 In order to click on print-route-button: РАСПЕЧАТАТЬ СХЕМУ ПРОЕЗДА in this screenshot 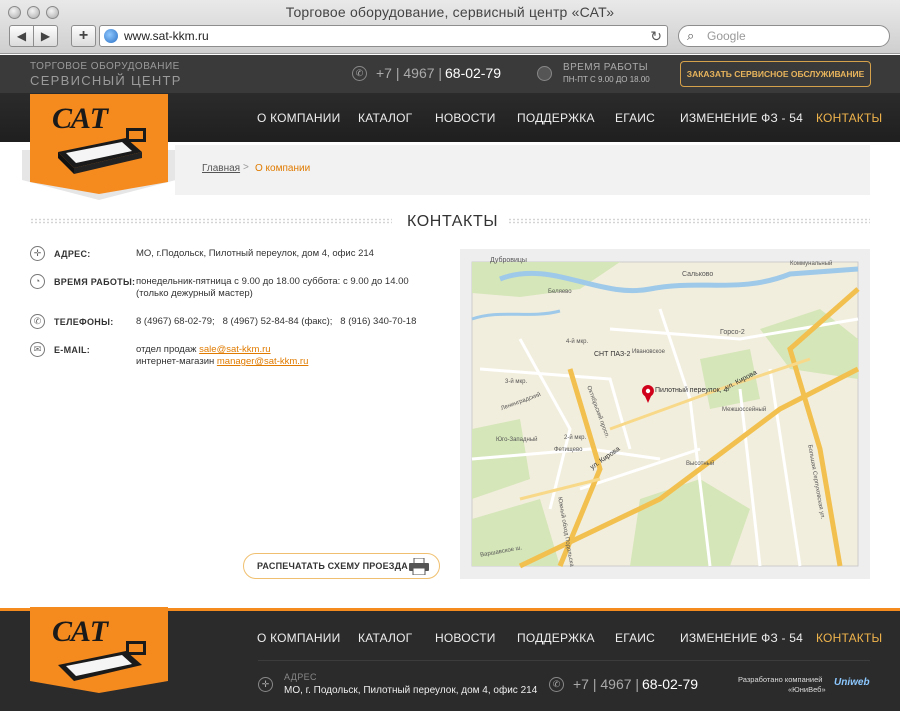, I will do `click(341, 566)`.